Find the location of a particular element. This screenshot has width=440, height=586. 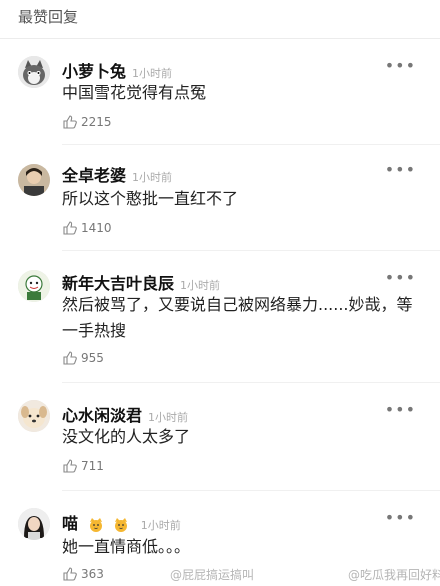

section-header: 最赞回复 is located at coordinates (48, 17).